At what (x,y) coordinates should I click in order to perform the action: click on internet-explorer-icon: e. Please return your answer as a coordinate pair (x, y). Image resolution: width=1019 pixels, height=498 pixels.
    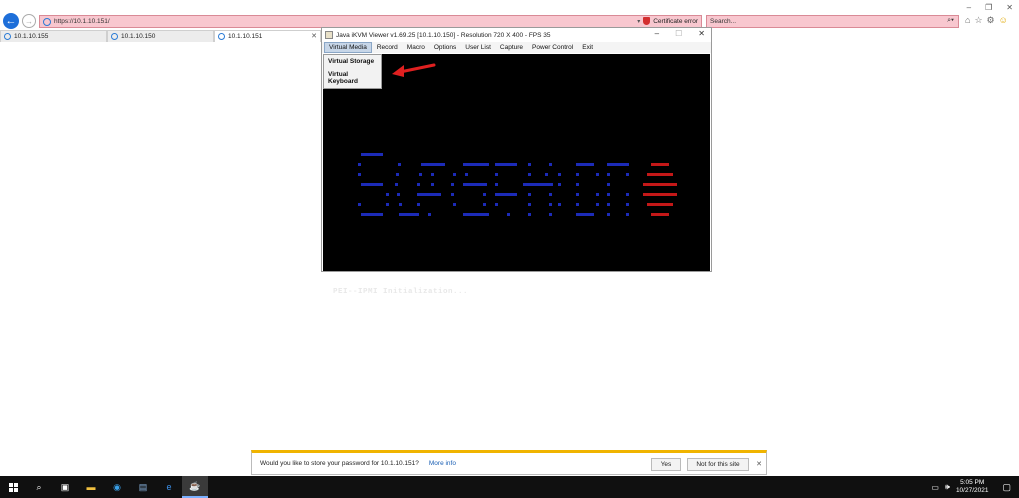
    Looking at the image, I should click on (169, 487).